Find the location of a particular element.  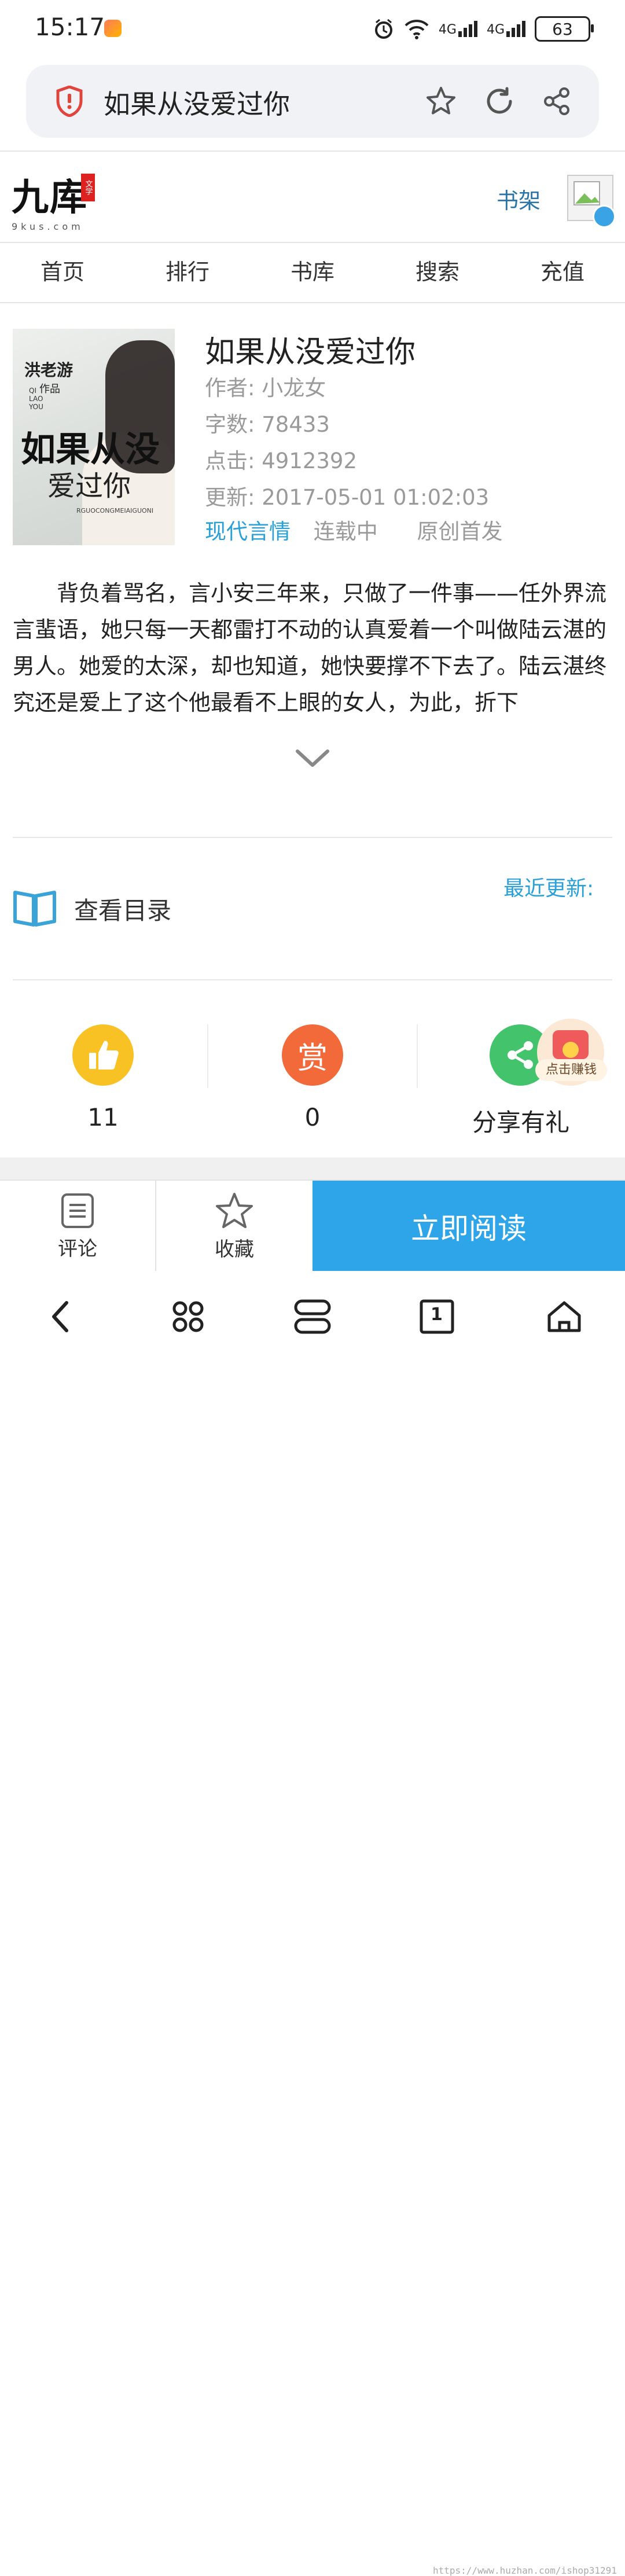

thumbs-up-icon is located at coordinates (104, 1055).